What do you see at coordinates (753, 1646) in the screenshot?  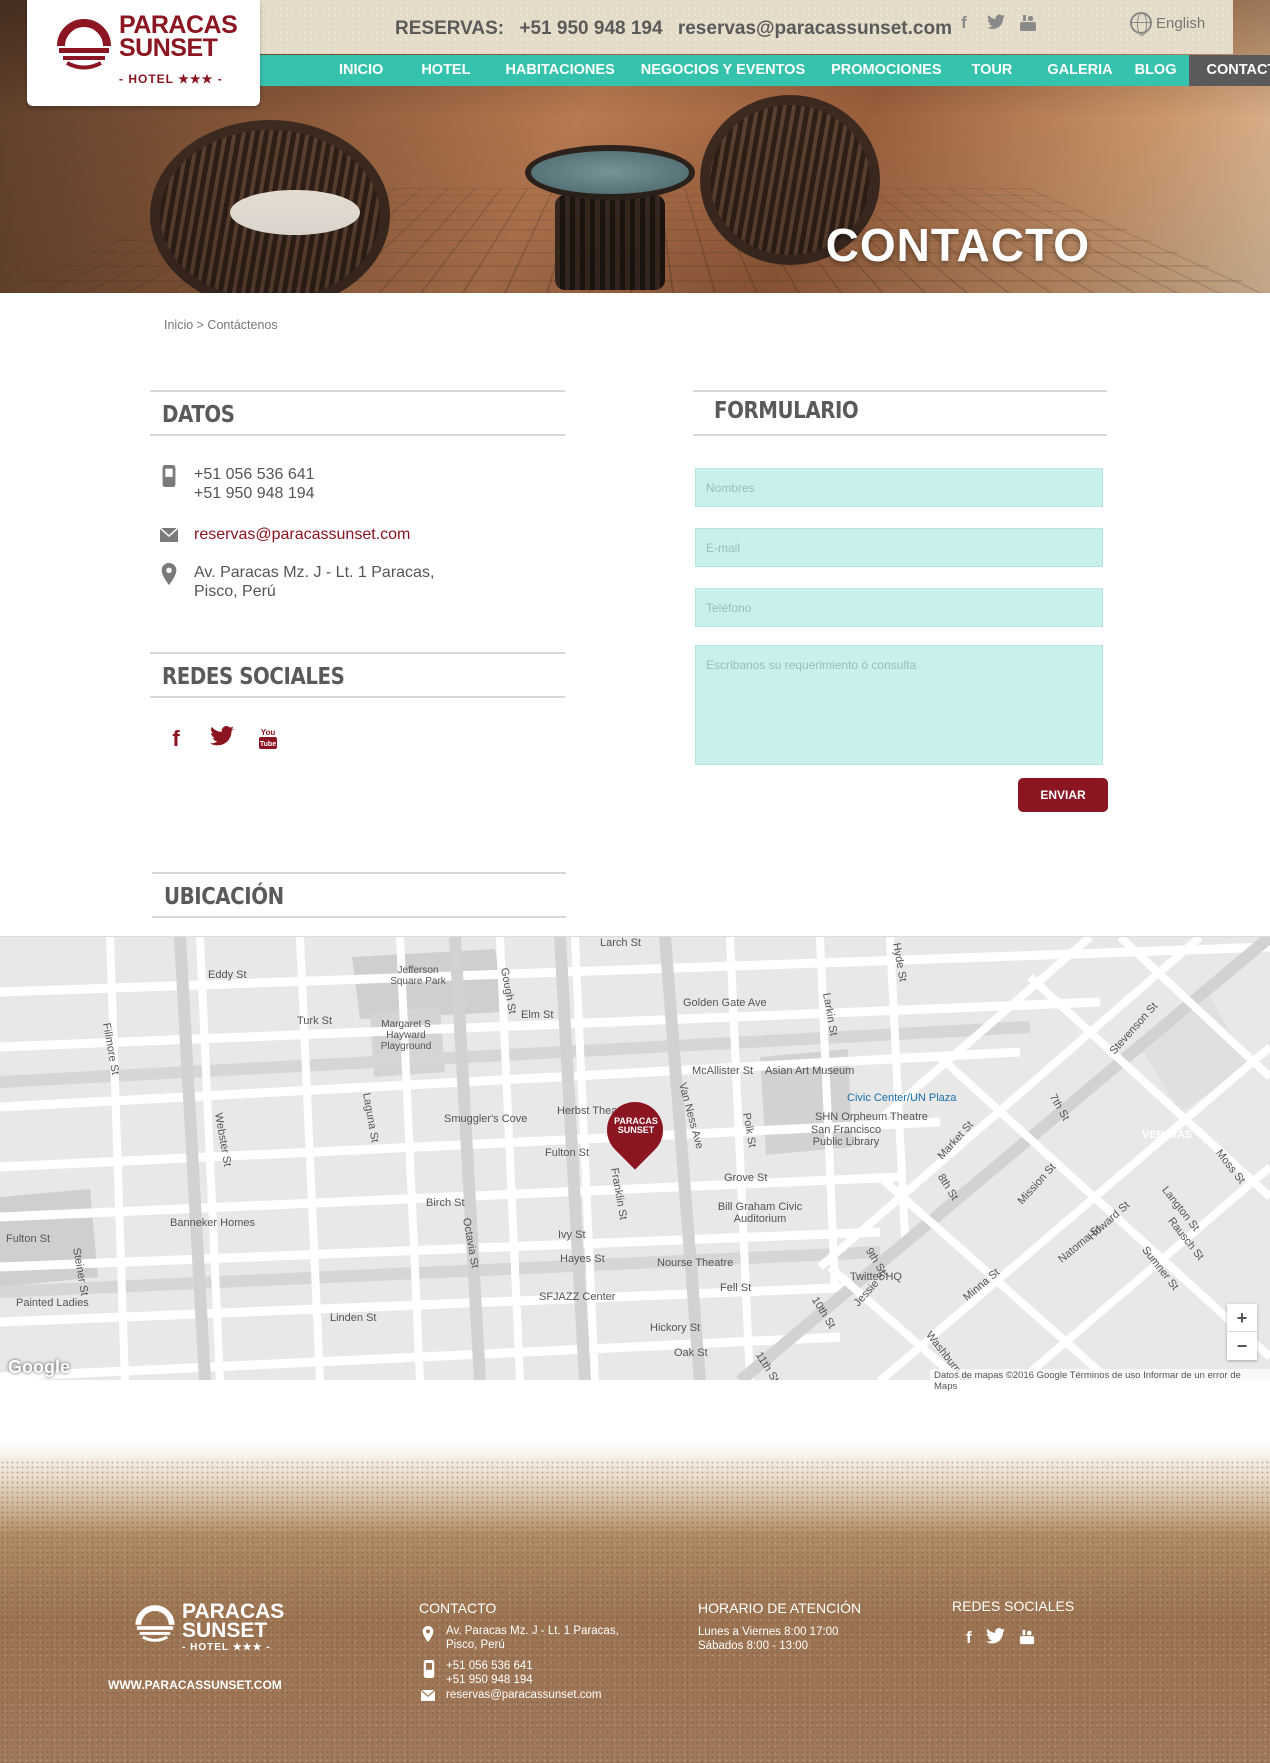 I see `footer-horario-2: Sábados 8:00 - 13:00` at bounding box center [753, 1646].